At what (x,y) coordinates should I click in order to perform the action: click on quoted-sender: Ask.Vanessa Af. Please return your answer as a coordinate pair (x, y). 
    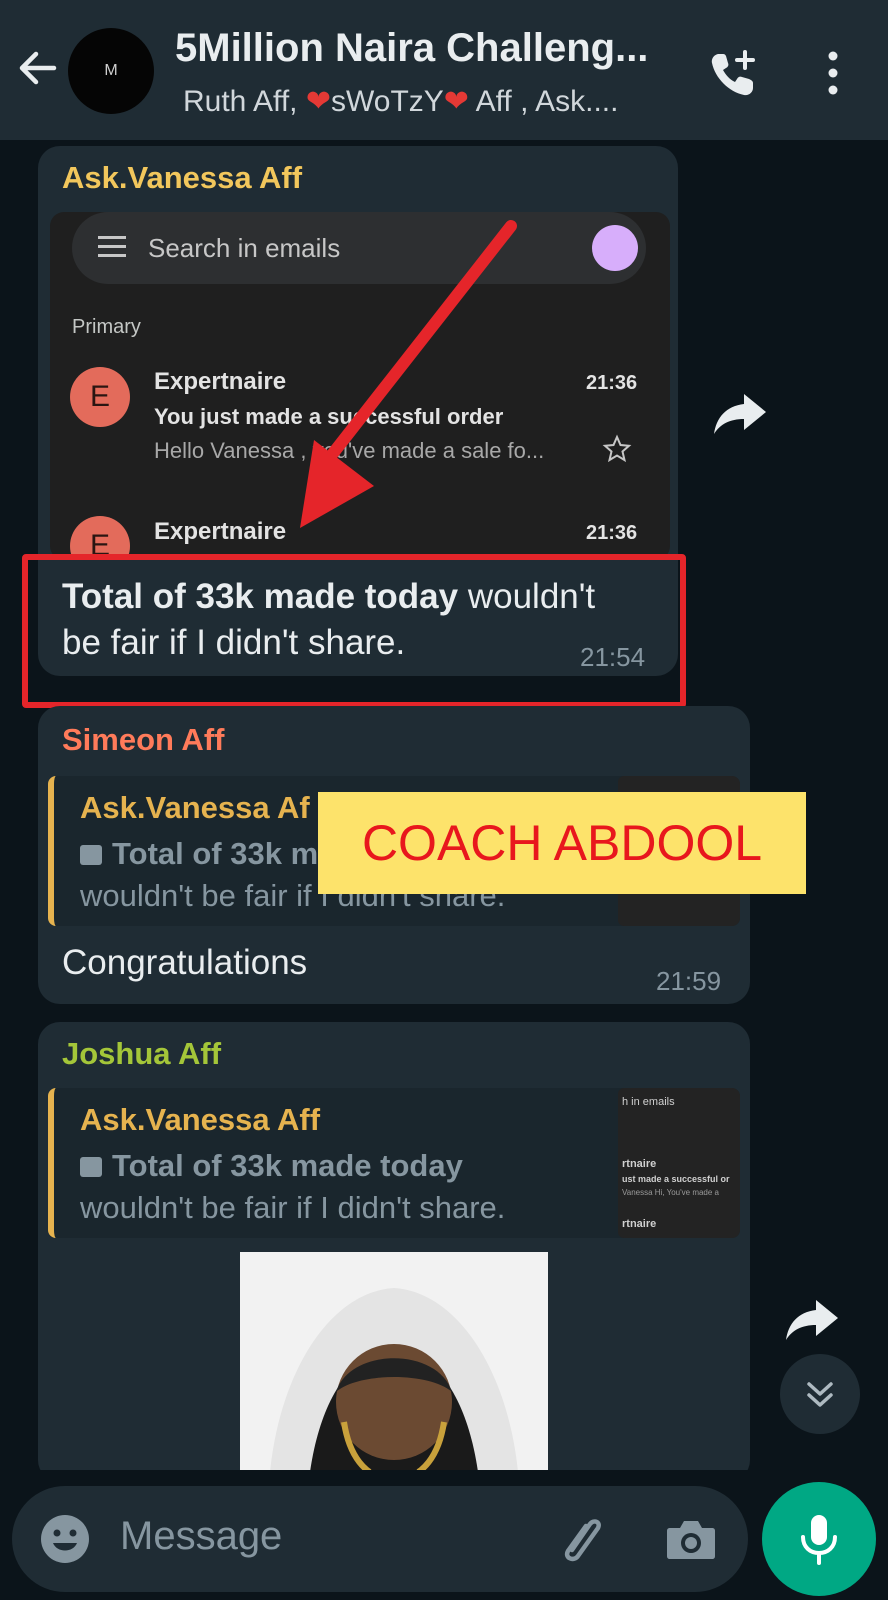
    Looking at the image, I should click on (195, 807).